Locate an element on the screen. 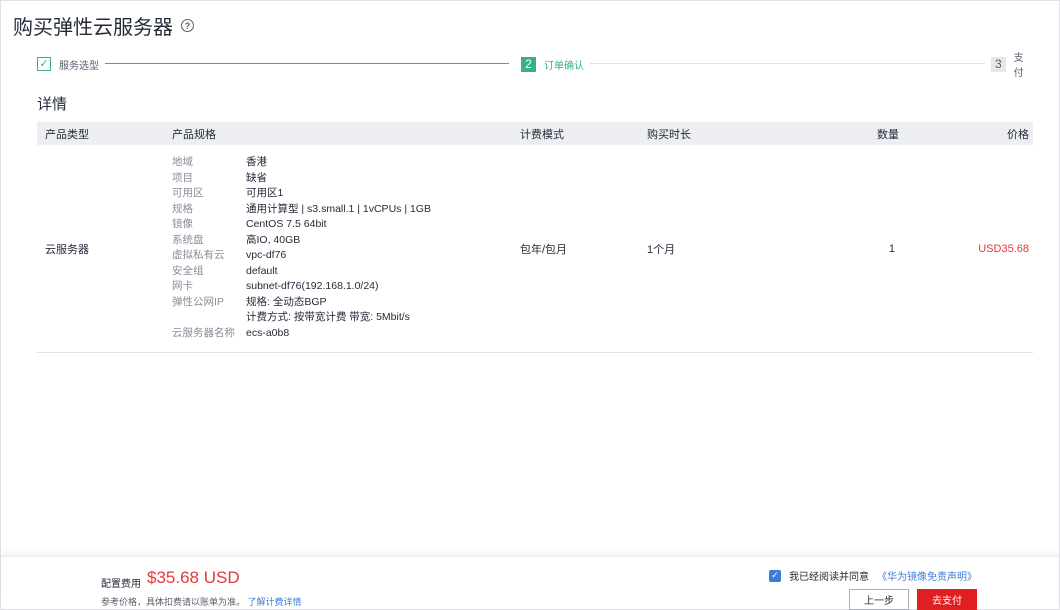 The width and height of the screenshot is (1060, 610). step-3-number: 3 is located at coordinates (998, 64).